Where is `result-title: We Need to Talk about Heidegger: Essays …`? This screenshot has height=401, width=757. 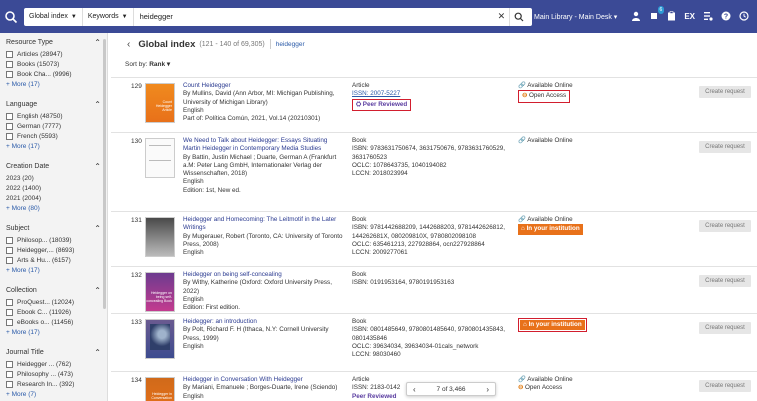
result-title: We Need to Talk about Heidegger: Essays … is located at coordinates (263, 145).